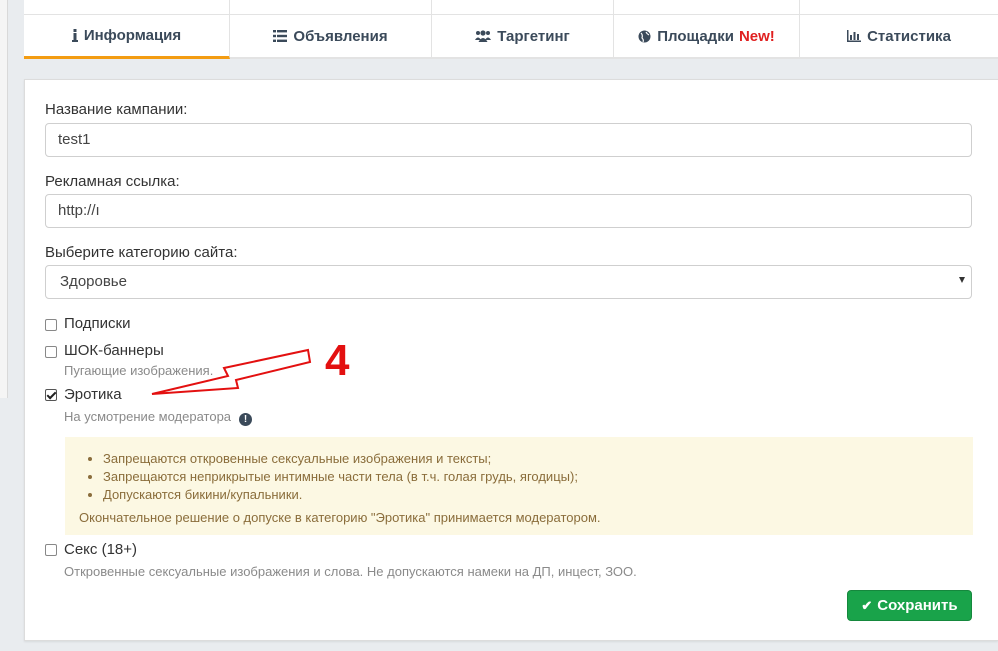 The height and width of the screenshot is (651, 998). What do you see at coordinates (231, 371) in the screenshot?
I see `annotation-arrow` at bounding box center [231, 371].